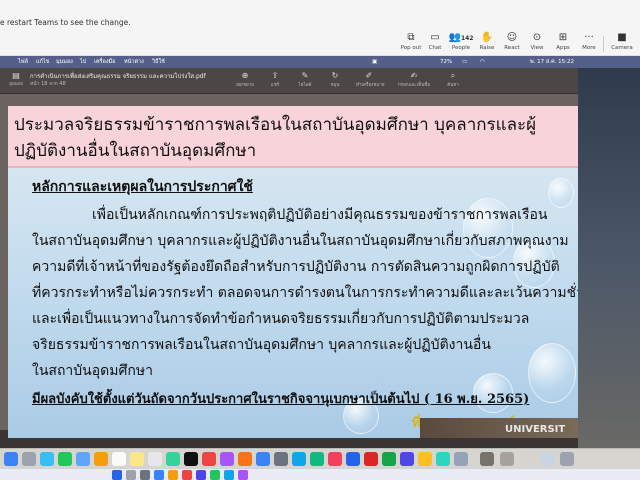  I want to click on zoom-app-icon, so click(461, 459).